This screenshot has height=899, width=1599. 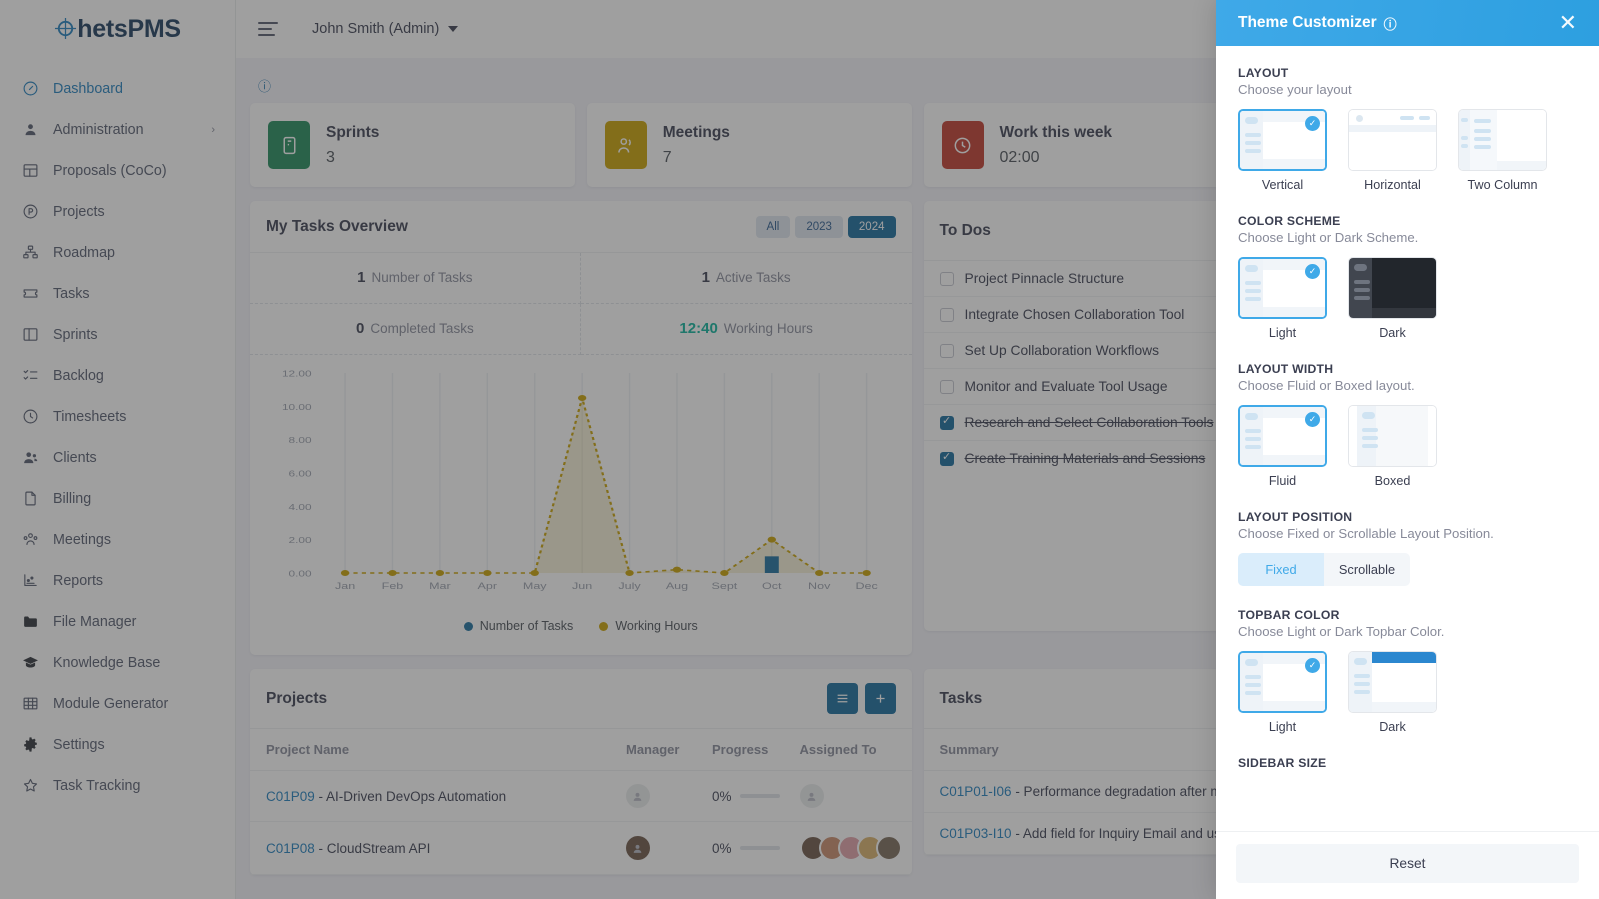 I want to click on legend-item-number-of-tasks: Number of Tasks, so click(x=518, y=626).